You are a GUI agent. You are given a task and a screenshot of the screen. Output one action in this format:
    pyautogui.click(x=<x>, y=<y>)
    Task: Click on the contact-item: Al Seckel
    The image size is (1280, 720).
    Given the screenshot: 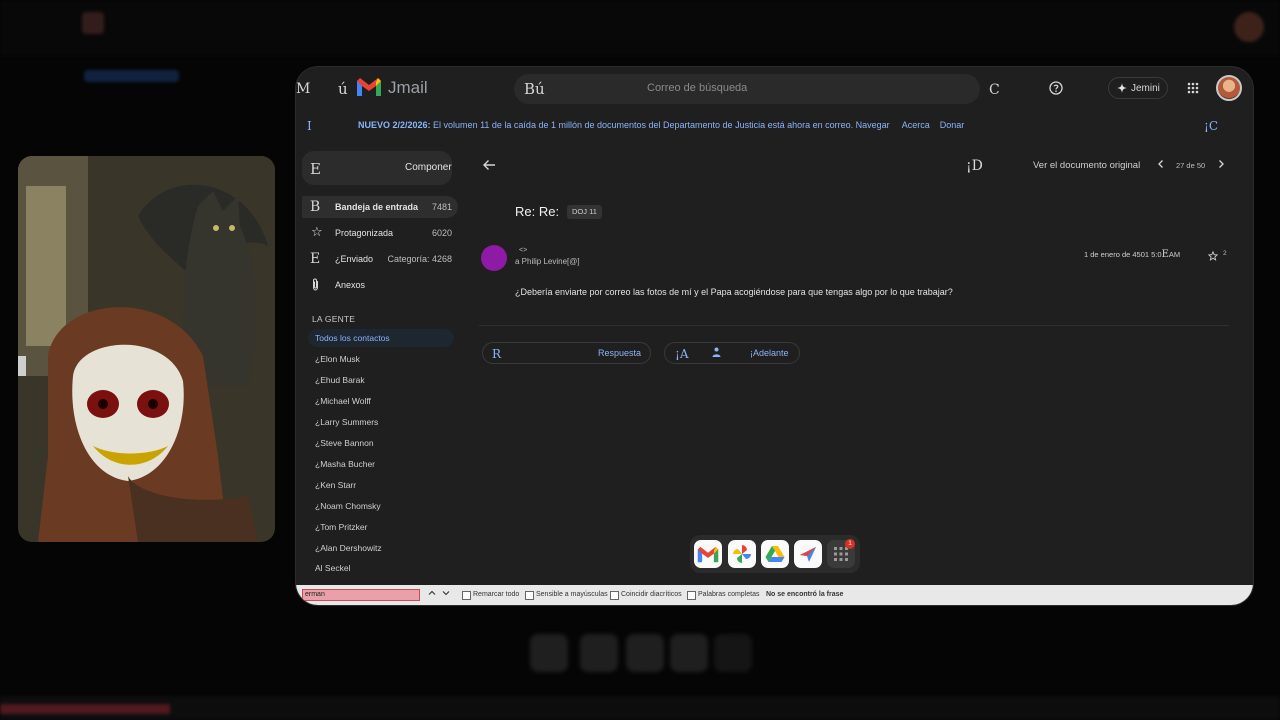 What is the action you would take?
    pyautogui.click(x=332, y=568)
    